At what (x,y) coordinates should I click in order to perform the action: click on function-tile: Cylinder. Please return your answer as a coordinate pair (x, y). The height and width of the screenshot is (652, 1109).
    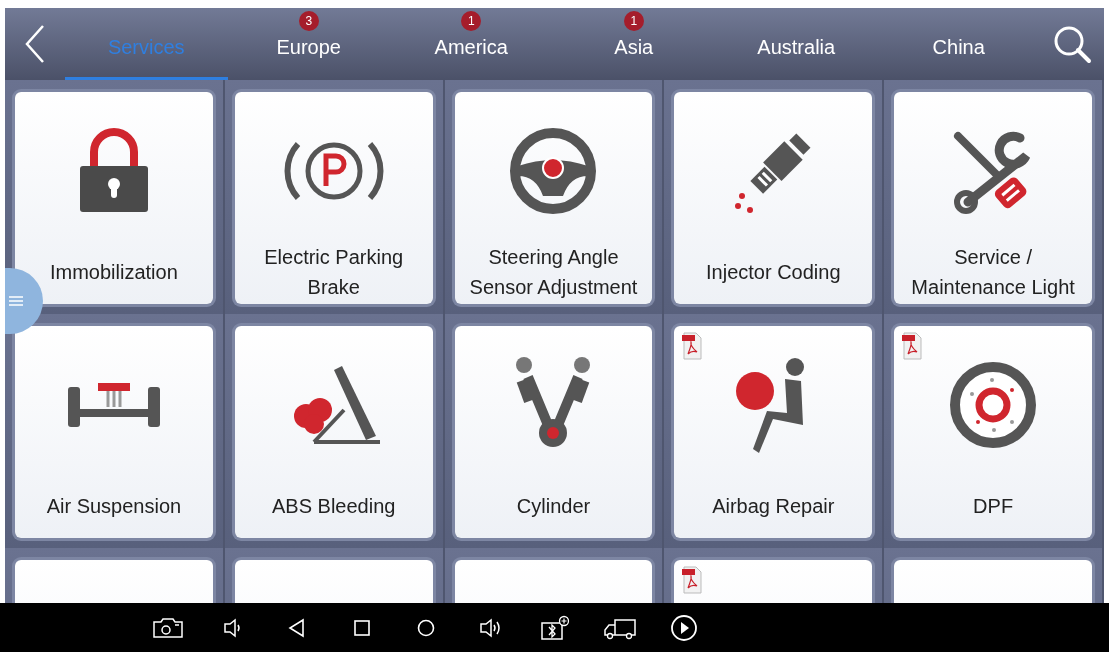
    Looking at the image, I should click on (553, 432).